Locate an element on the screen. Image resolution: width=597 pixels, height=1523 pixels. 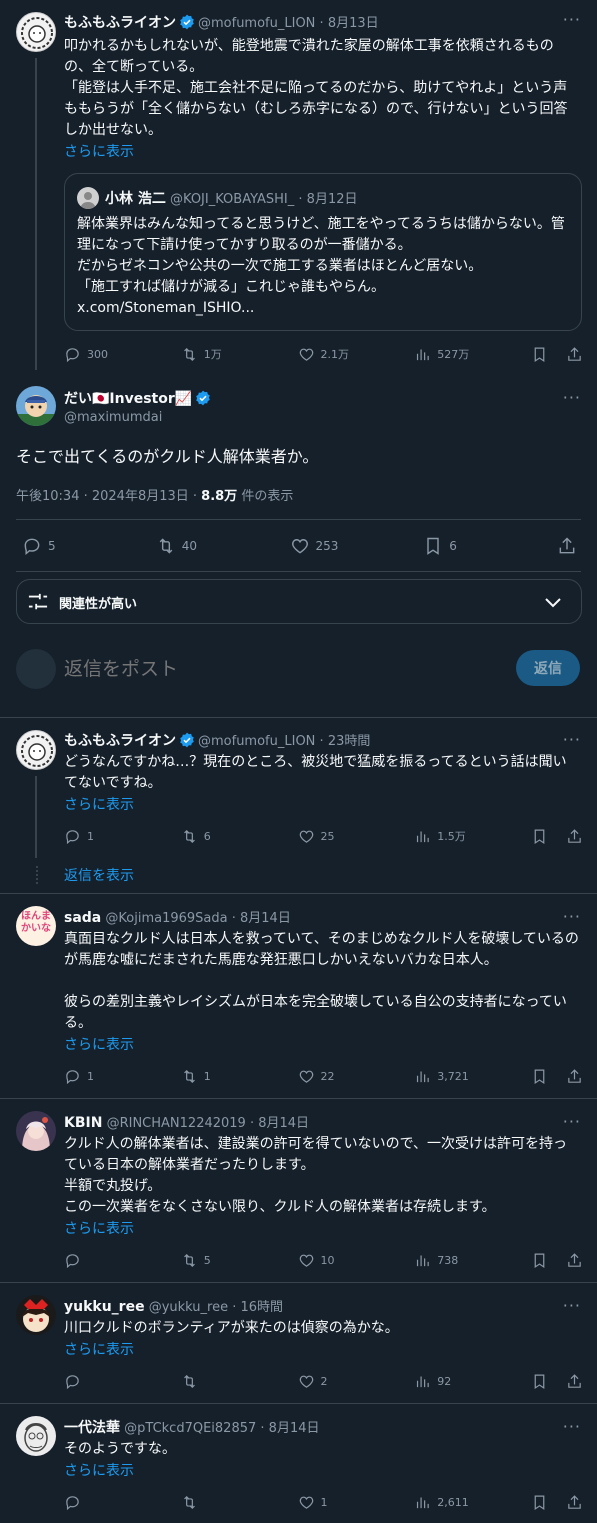
author-name: だい🇯🇵Investor📈 is located at coordinates (128, 399).